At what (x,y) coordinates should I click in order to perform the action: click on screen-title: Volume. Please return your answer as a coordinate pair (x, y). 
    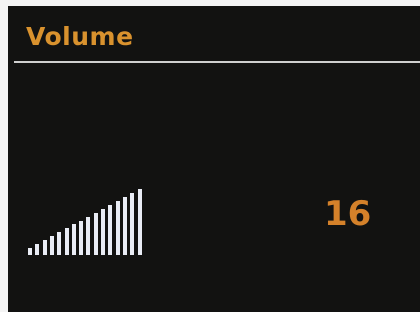
    Looking at the image, I should click on (80, 36).